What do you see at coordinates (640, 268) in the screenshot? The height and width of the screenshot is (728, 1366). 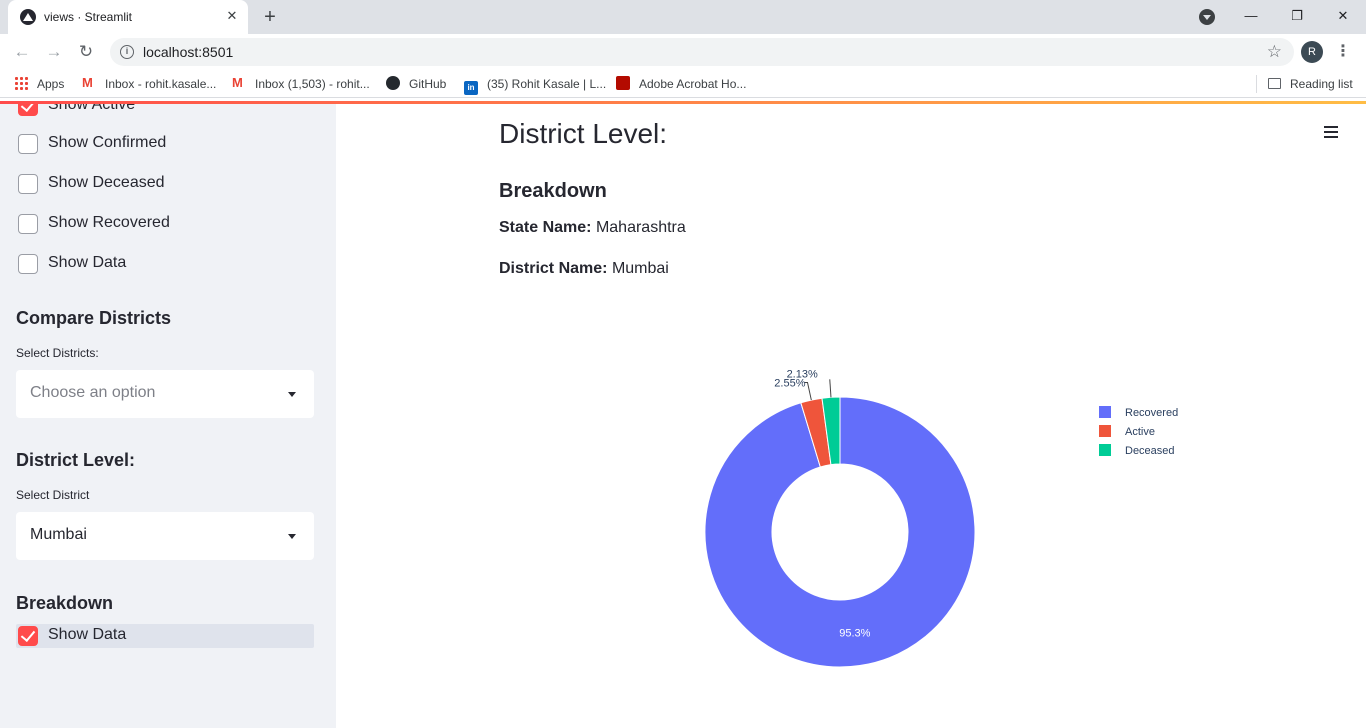 I see `district-name-value: Mumbai` at bounding box center [640, 268].